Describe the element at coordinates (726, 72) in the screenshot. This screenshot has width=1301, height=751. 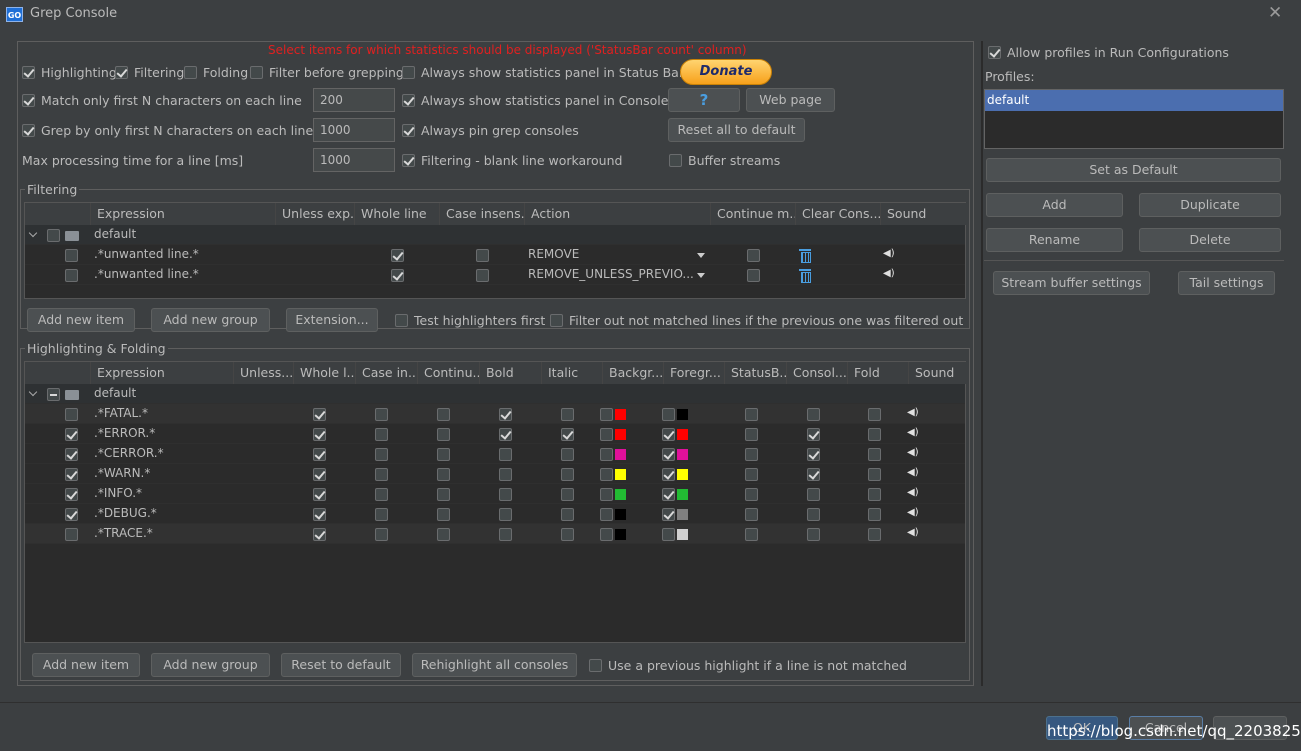
I see `donate-button: Donate` at that location.